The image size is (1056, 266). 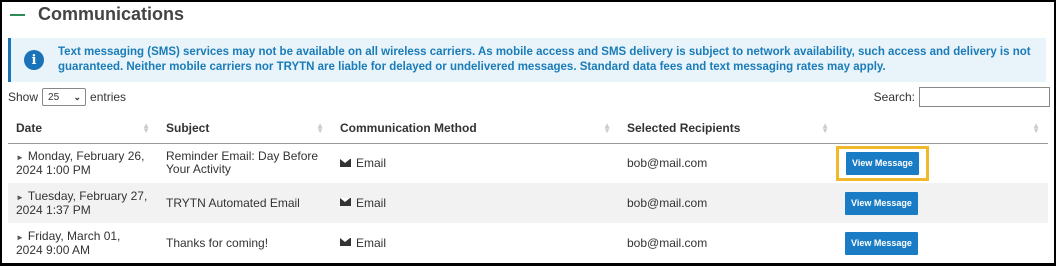 I want to click on section-title: Communications, so click(x=111, y=13).